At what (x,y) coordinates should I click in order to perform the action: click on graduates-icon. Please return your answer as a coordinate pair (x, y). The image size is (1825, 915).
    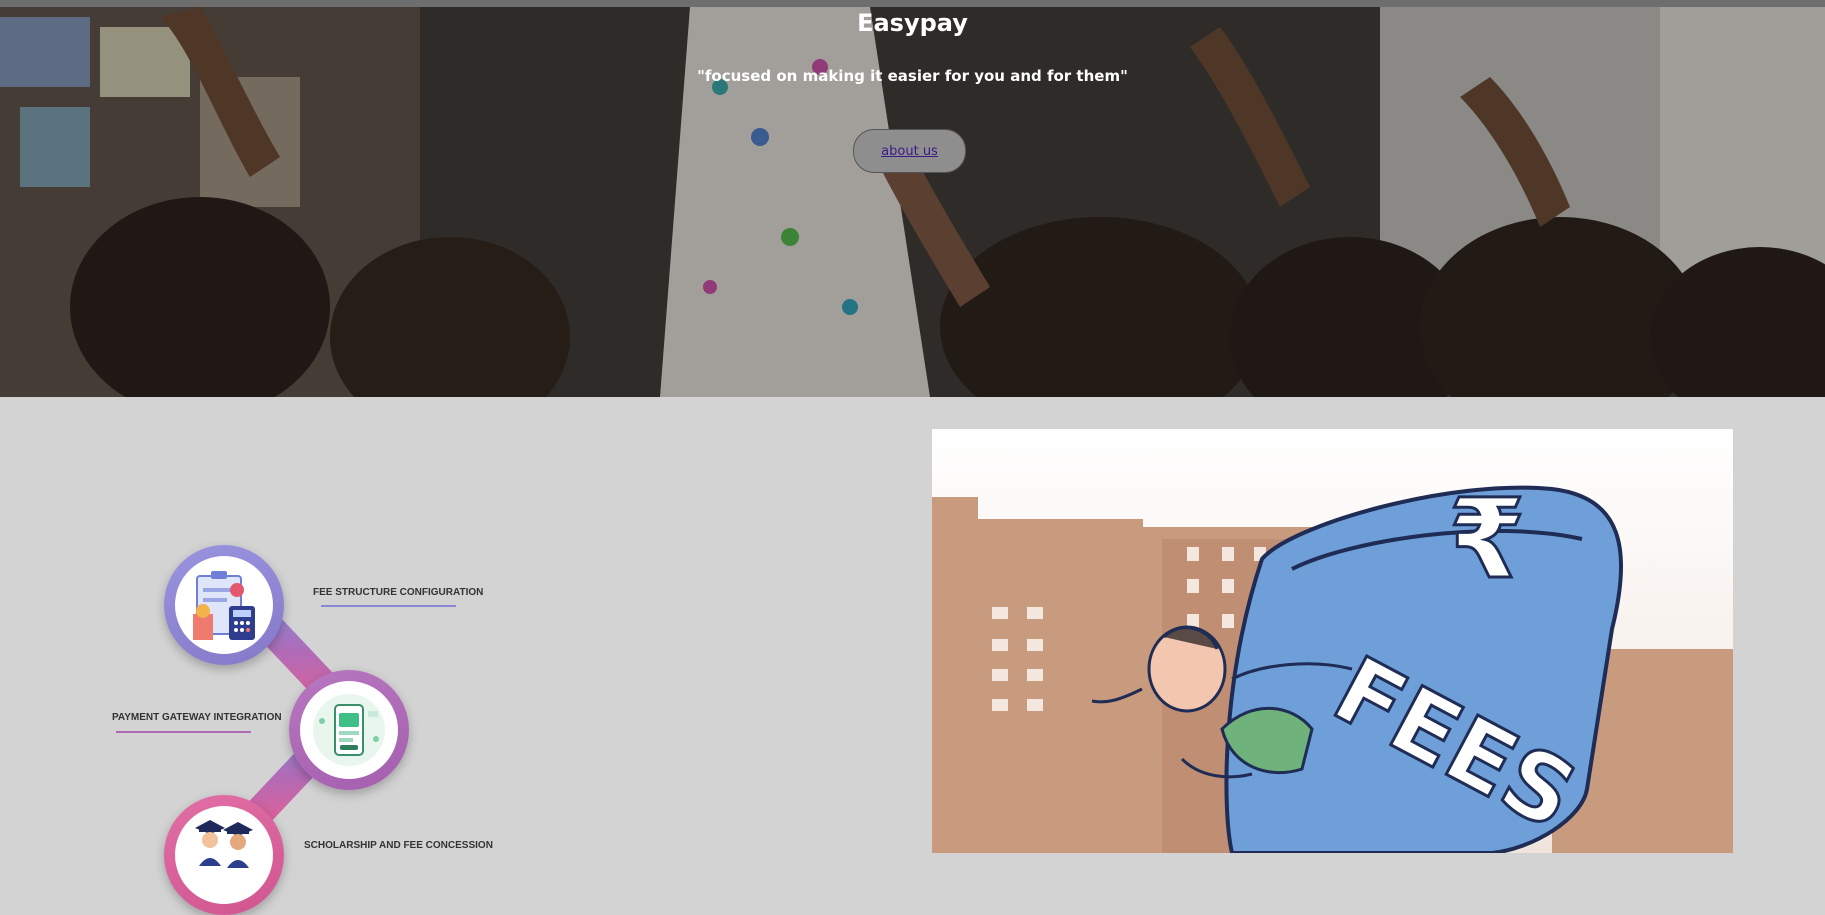
    Looking at the image, I should click on (224, 855).